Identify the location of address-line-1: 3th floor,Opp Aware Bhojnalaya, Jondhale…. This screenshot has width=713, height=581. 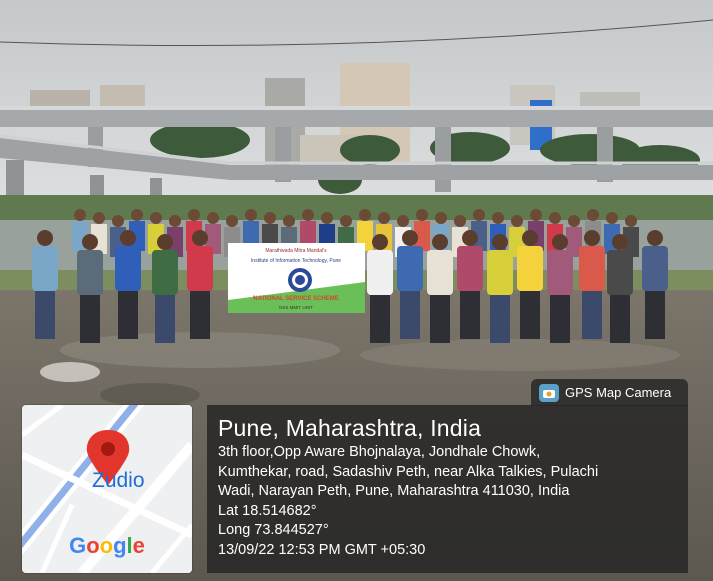
(379, 452).